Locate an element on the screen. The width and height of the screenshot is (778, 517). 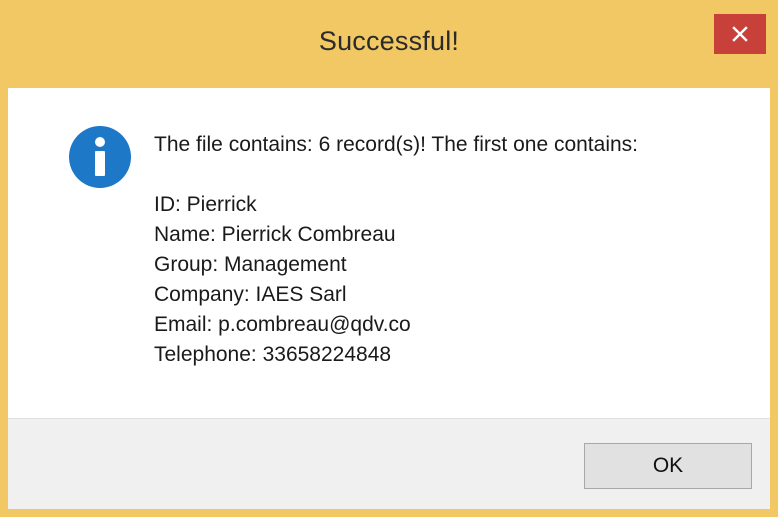
ok-button: OK is located at coordinates (668, 466).